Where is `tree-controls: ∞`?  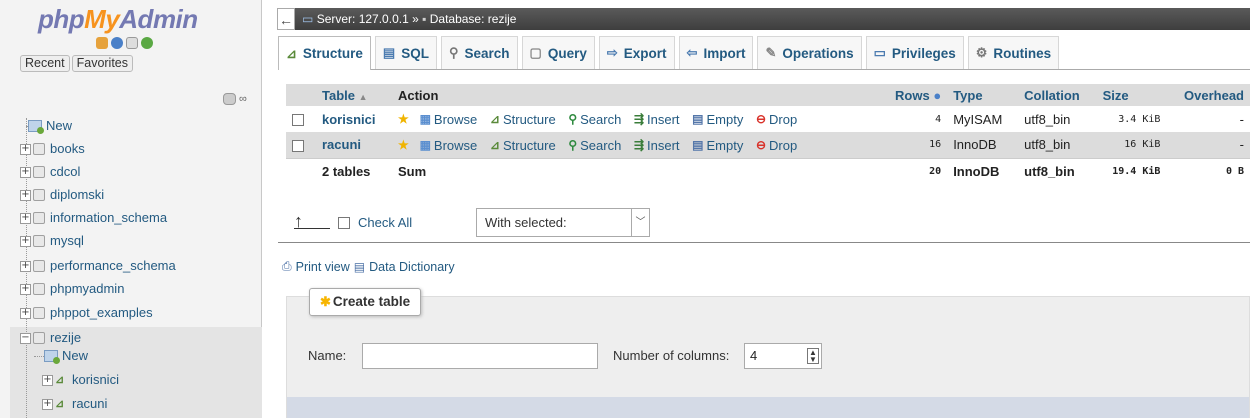
tree-controls: ∞ is located at coordinates (235, 99).